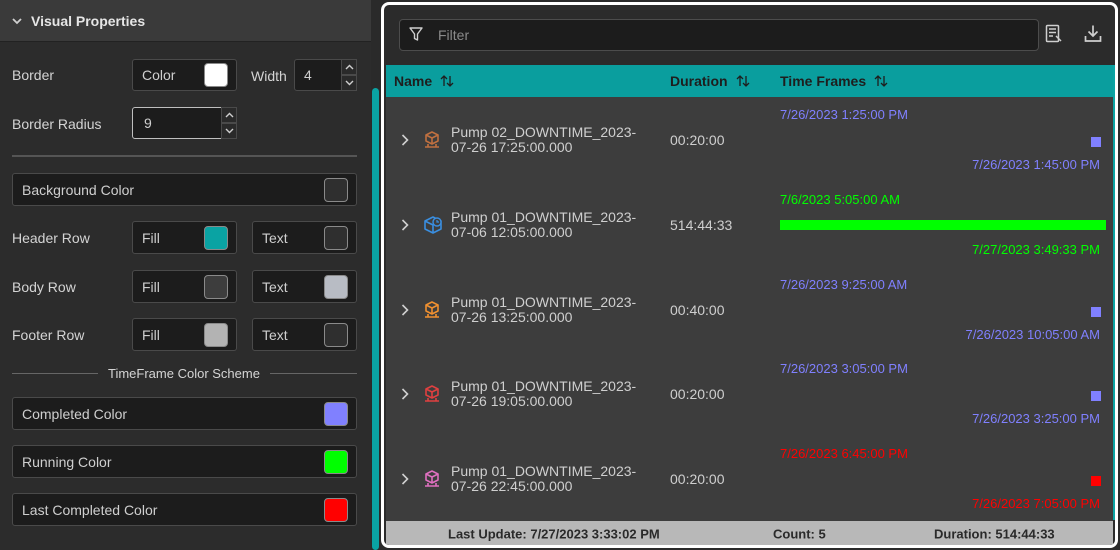  Describe the element at coordinates (48, 335) in the screenshot. I see `footer-row-label: Footer Row` at that location.